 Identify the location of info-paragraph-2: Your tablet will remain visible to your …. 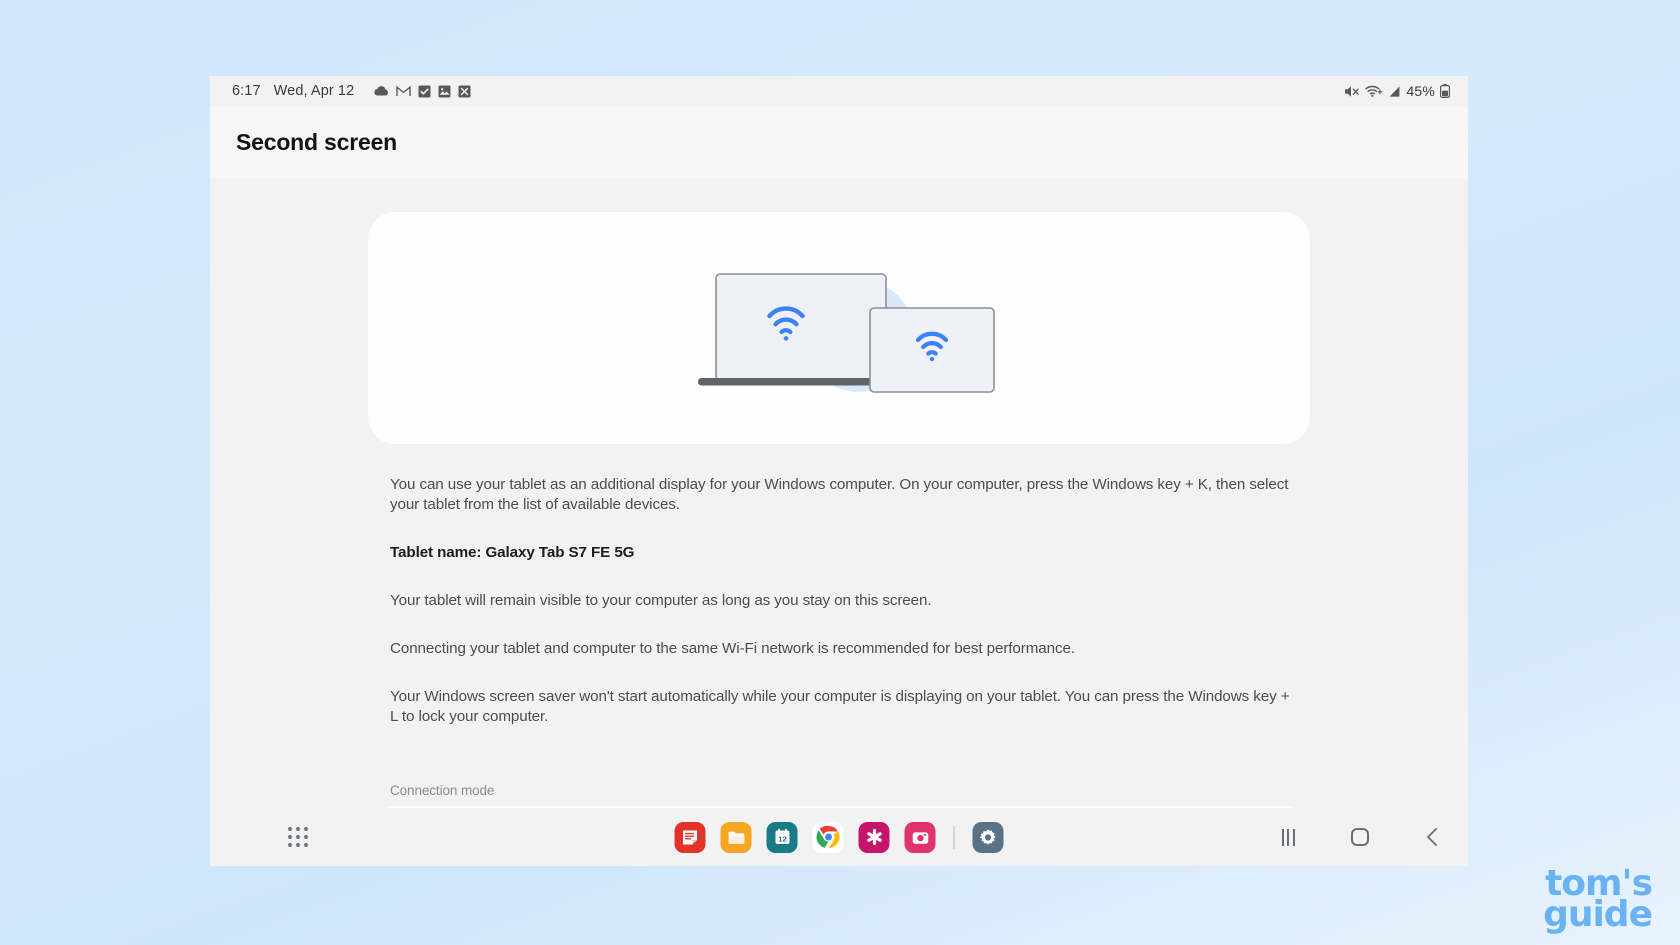
(661, 601).